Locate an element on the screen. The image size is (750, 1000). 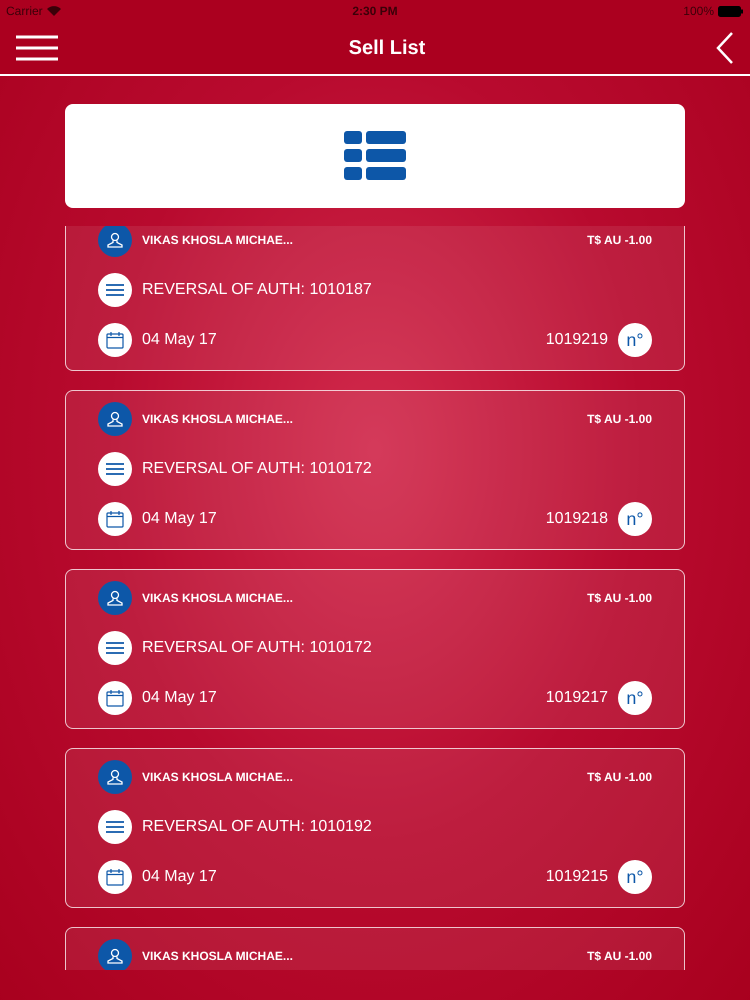
reference-number: 1019217 is located at coordinates (577, 698).